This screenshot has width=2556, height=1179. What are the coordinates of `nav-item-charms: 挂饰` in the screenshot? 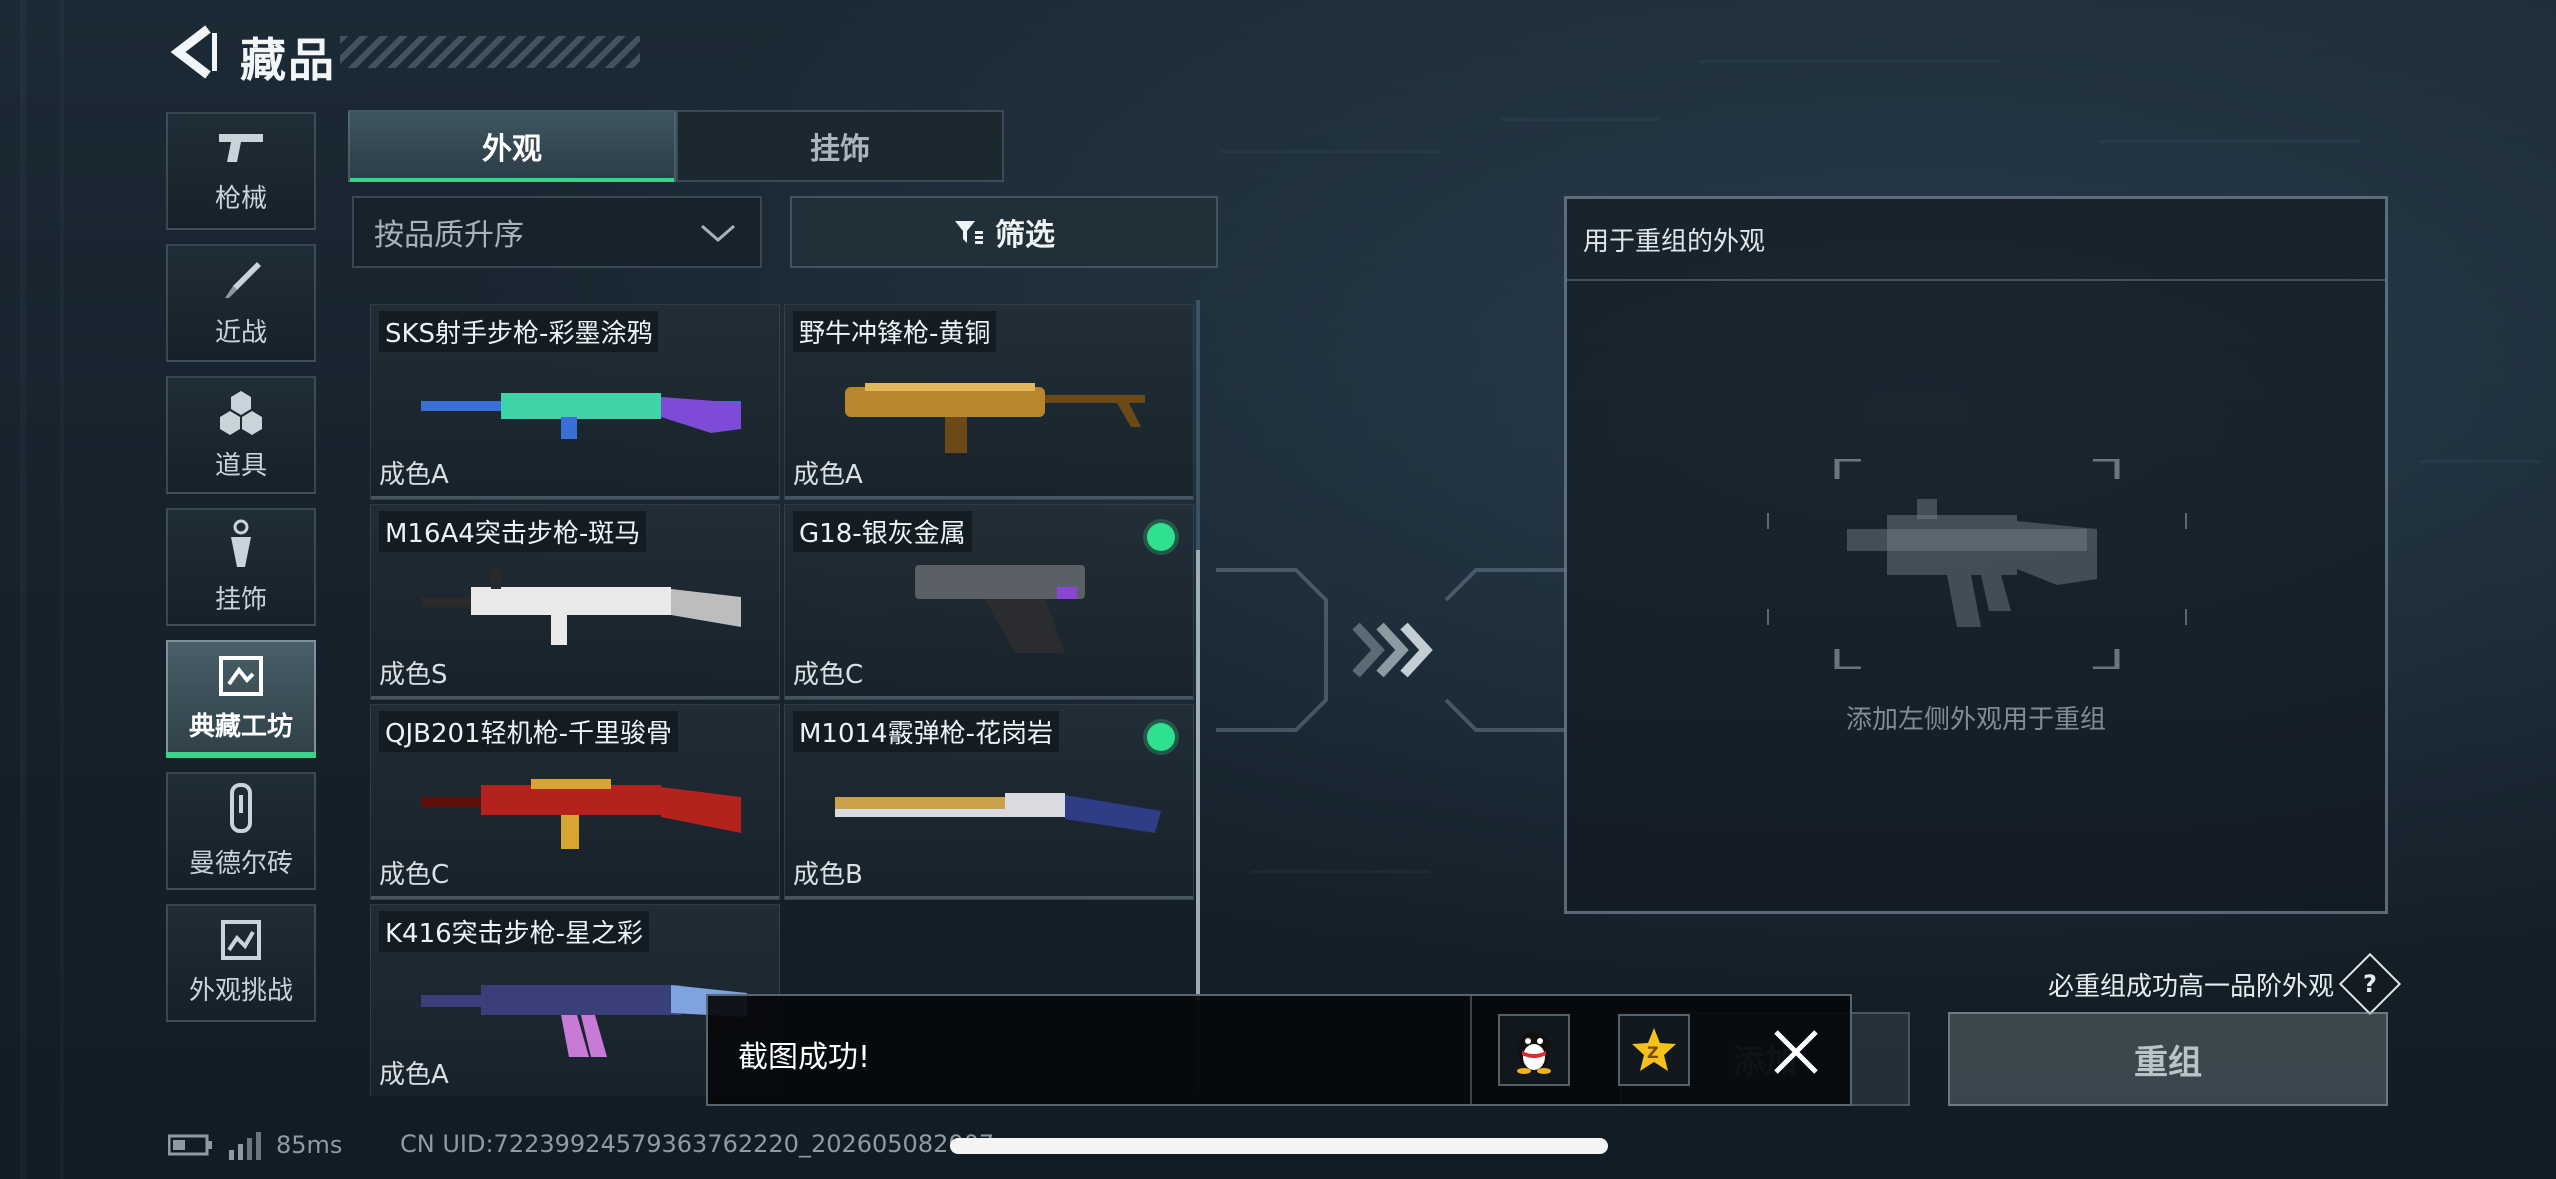 It's located at (241, 567).